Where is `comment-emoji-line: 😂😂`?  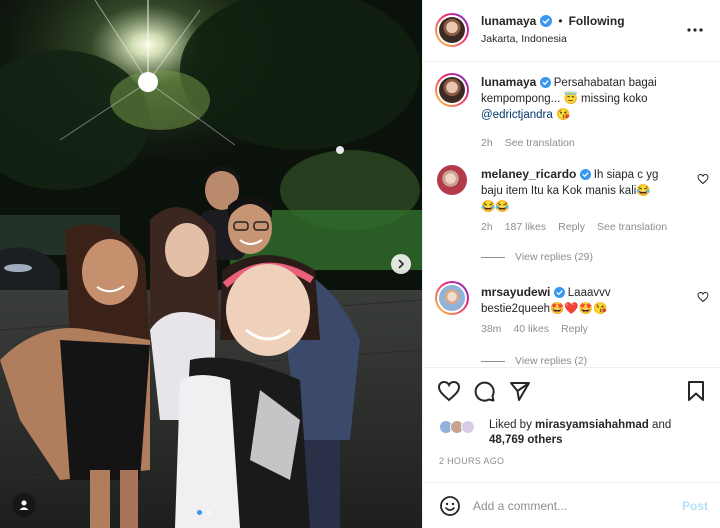 comment-emoji-line: 😂😂 is located at coordinates (495, 207).